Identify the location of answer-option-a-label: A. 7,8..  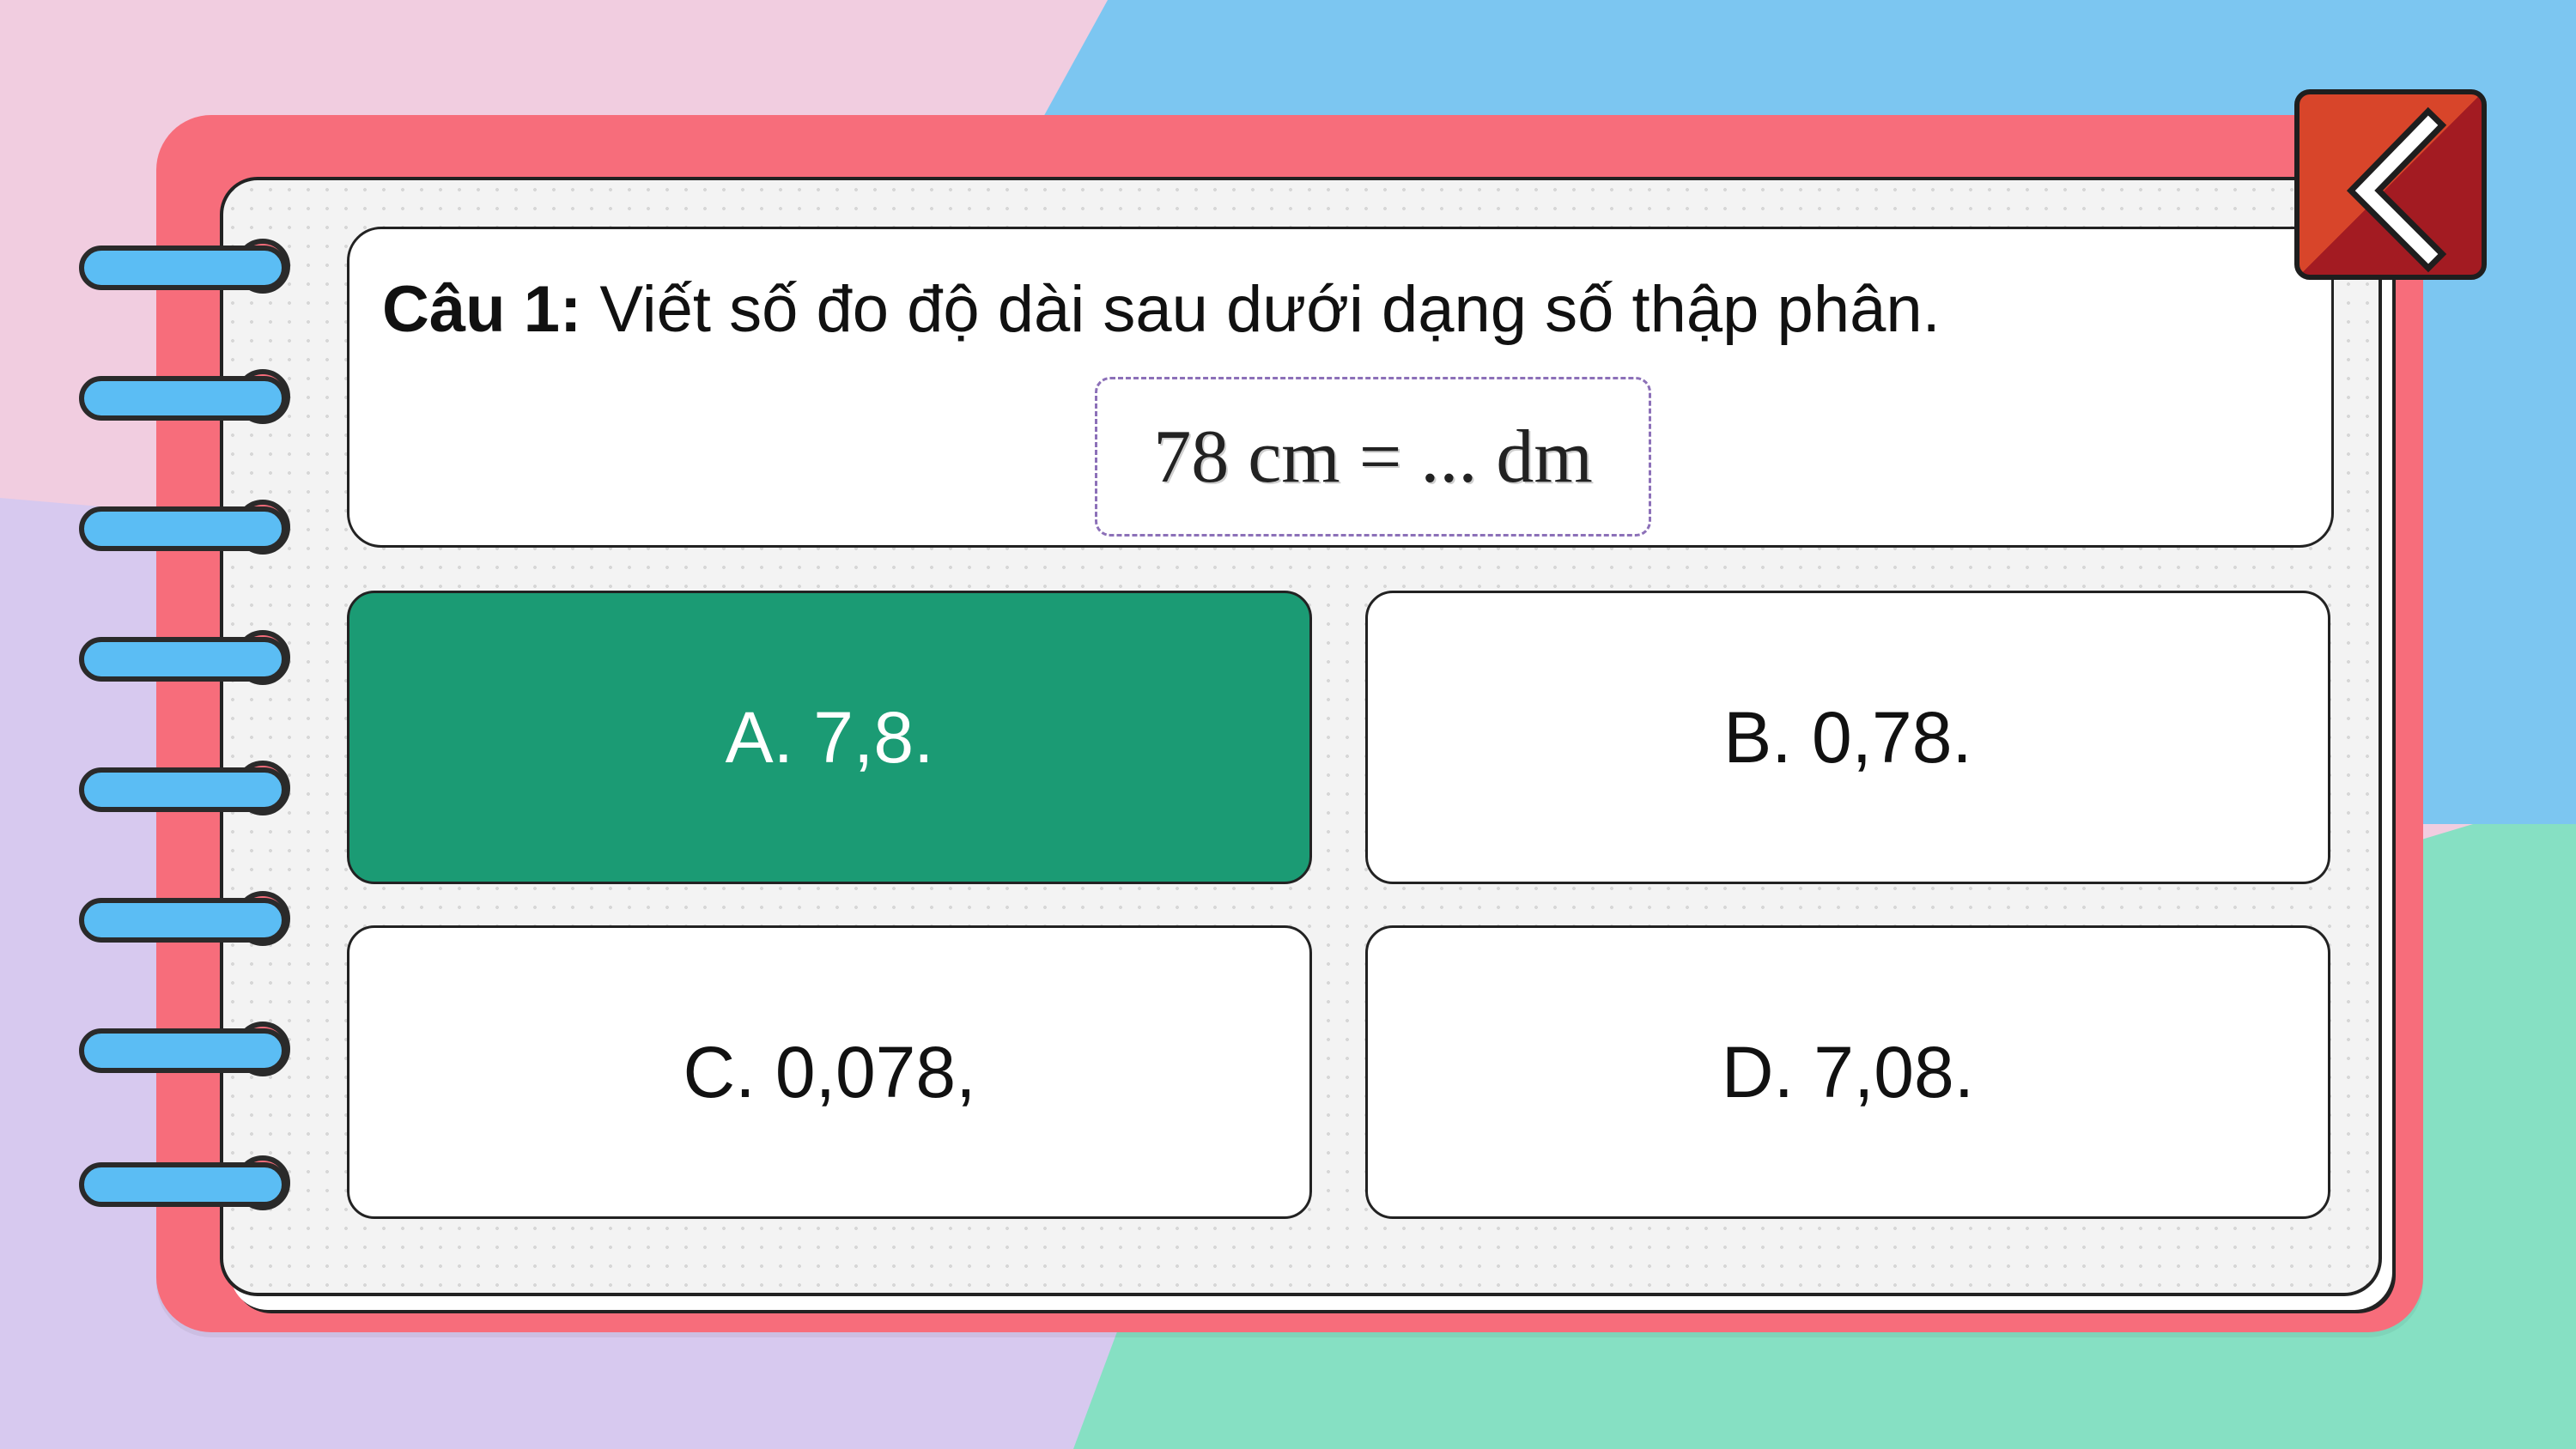
(830, 737).